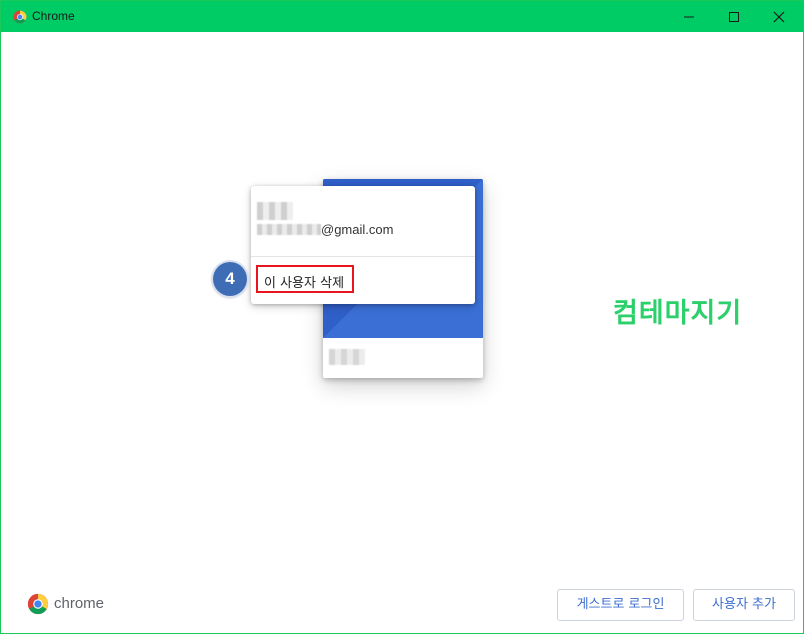  What do you see at coordinates (402, 16) in the screenshot?
I see `title-bar: Chrome` at bounding box center [402, 16].